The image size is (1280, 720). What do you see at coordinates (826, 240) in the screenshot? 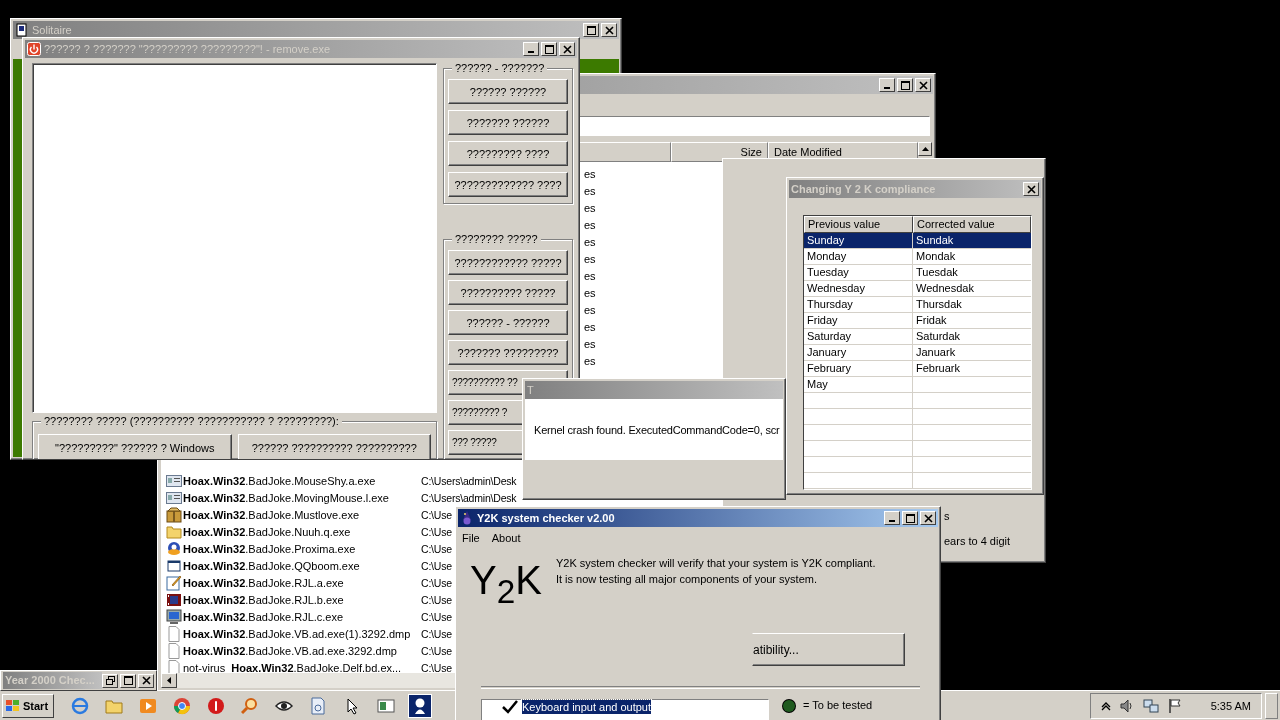
I see `cell-text: Sunday` at bounding box center [826, 240].